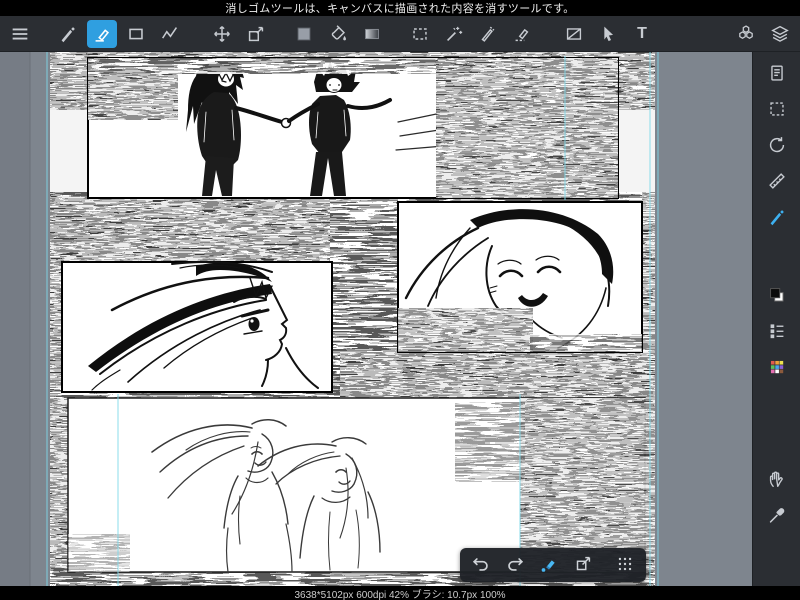  I want to click on rotate-reset-button, so click(777, 146).